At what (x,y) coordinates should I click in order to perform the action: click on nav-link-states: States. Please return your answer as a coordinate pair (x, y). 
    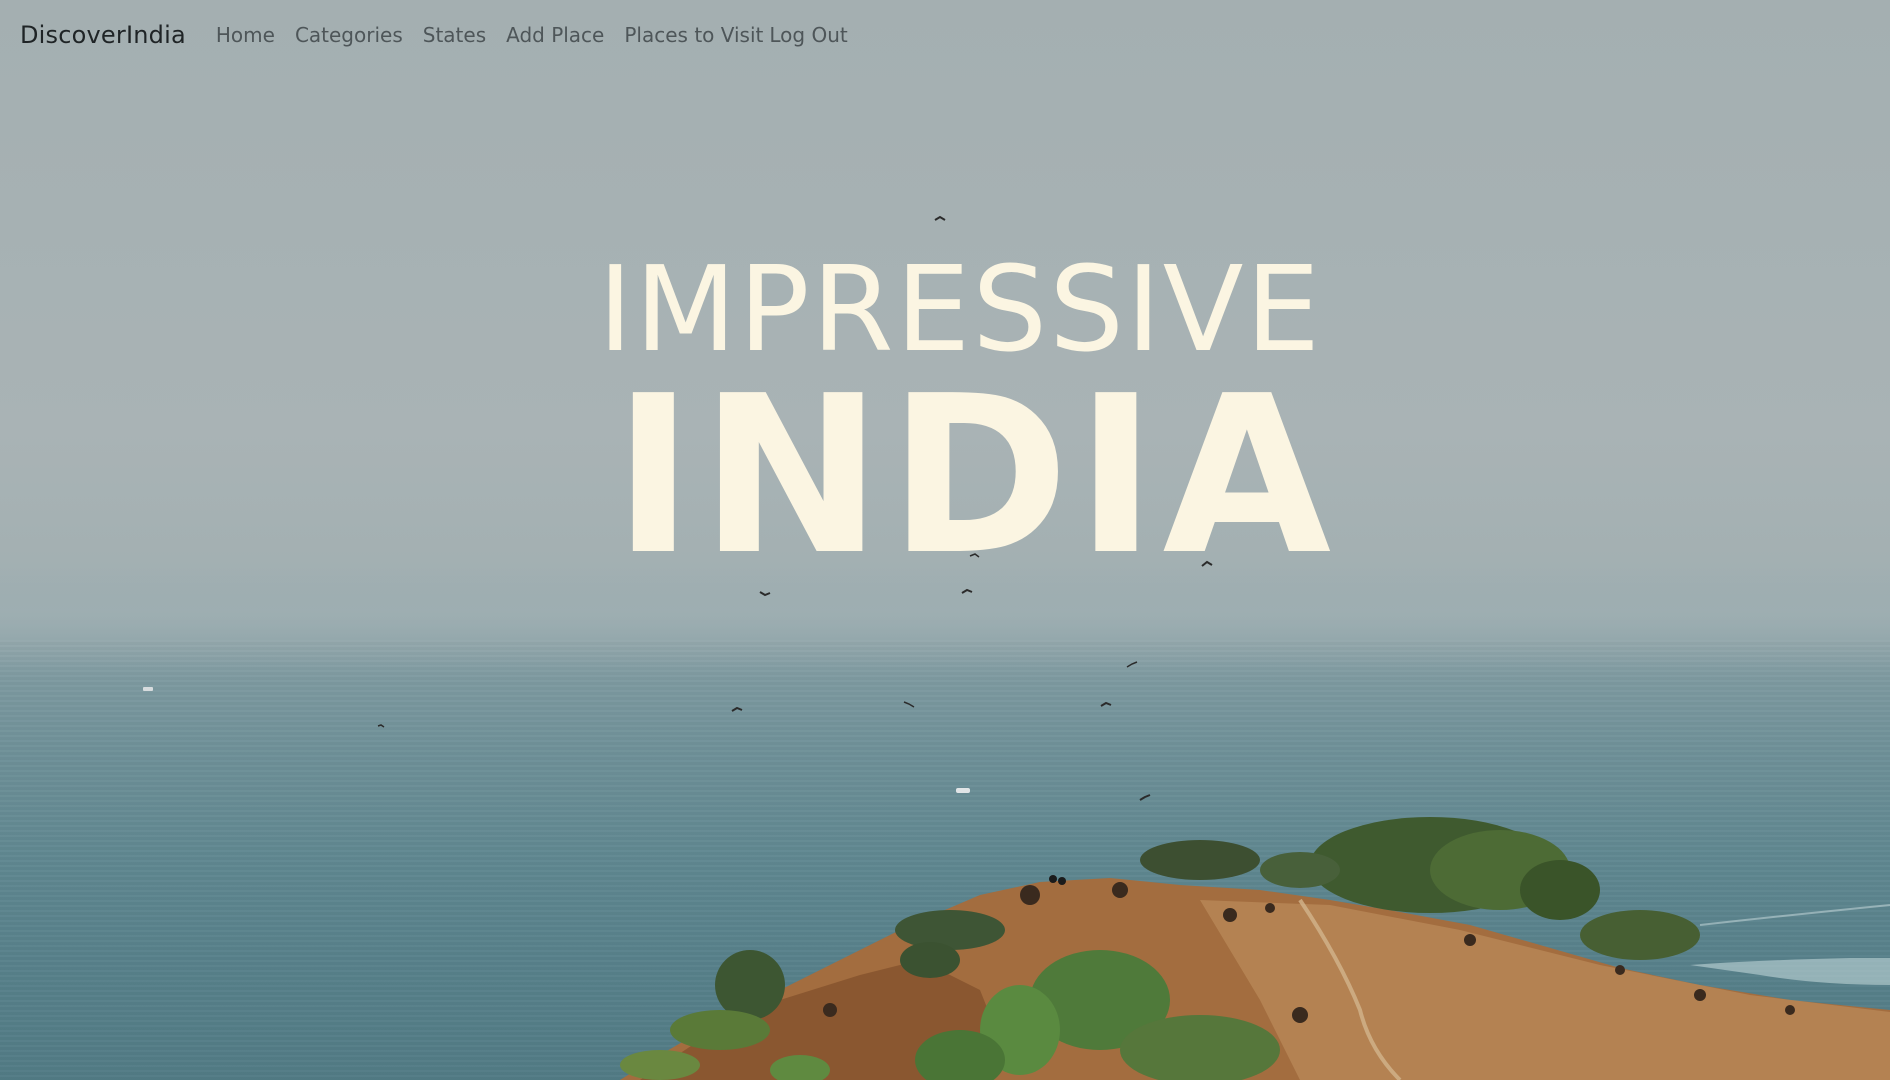
    Looking at the image, I should click on (454, 35).